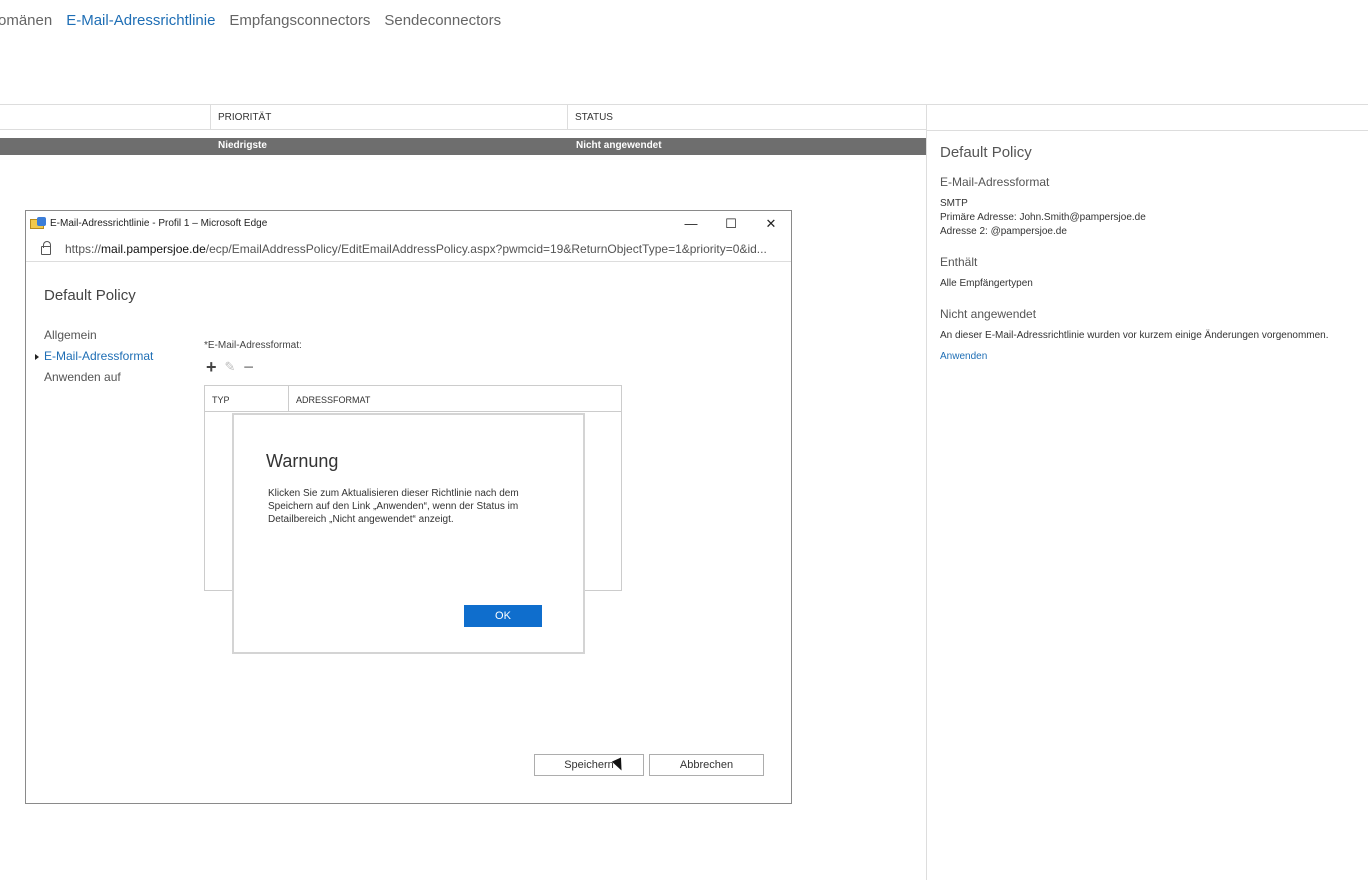  I want to click on format-toolbar: + ✎ −, so click(230, 367).